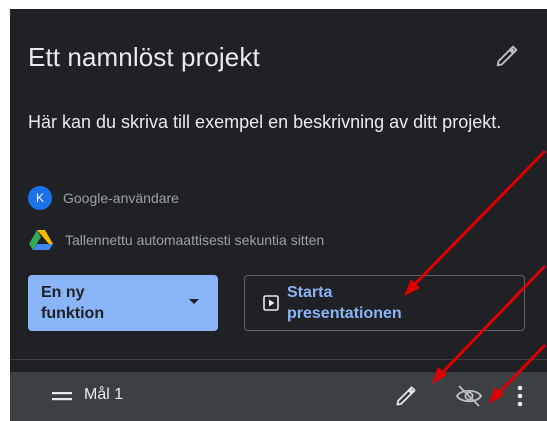 Image resolution: width=547 pixels, height=421 pixels. What do you see at coordinates (194, 301) in the screenshot?
I see `caret-down-icon` at bounding box center [194, 301].